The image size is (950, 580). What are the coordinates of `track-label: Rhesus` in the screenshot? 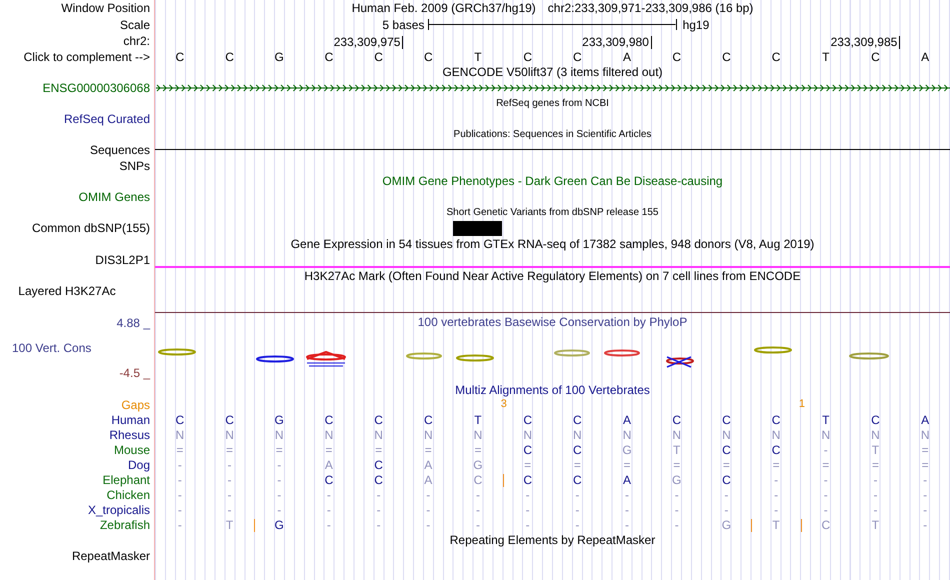 It's located at (129, 435).